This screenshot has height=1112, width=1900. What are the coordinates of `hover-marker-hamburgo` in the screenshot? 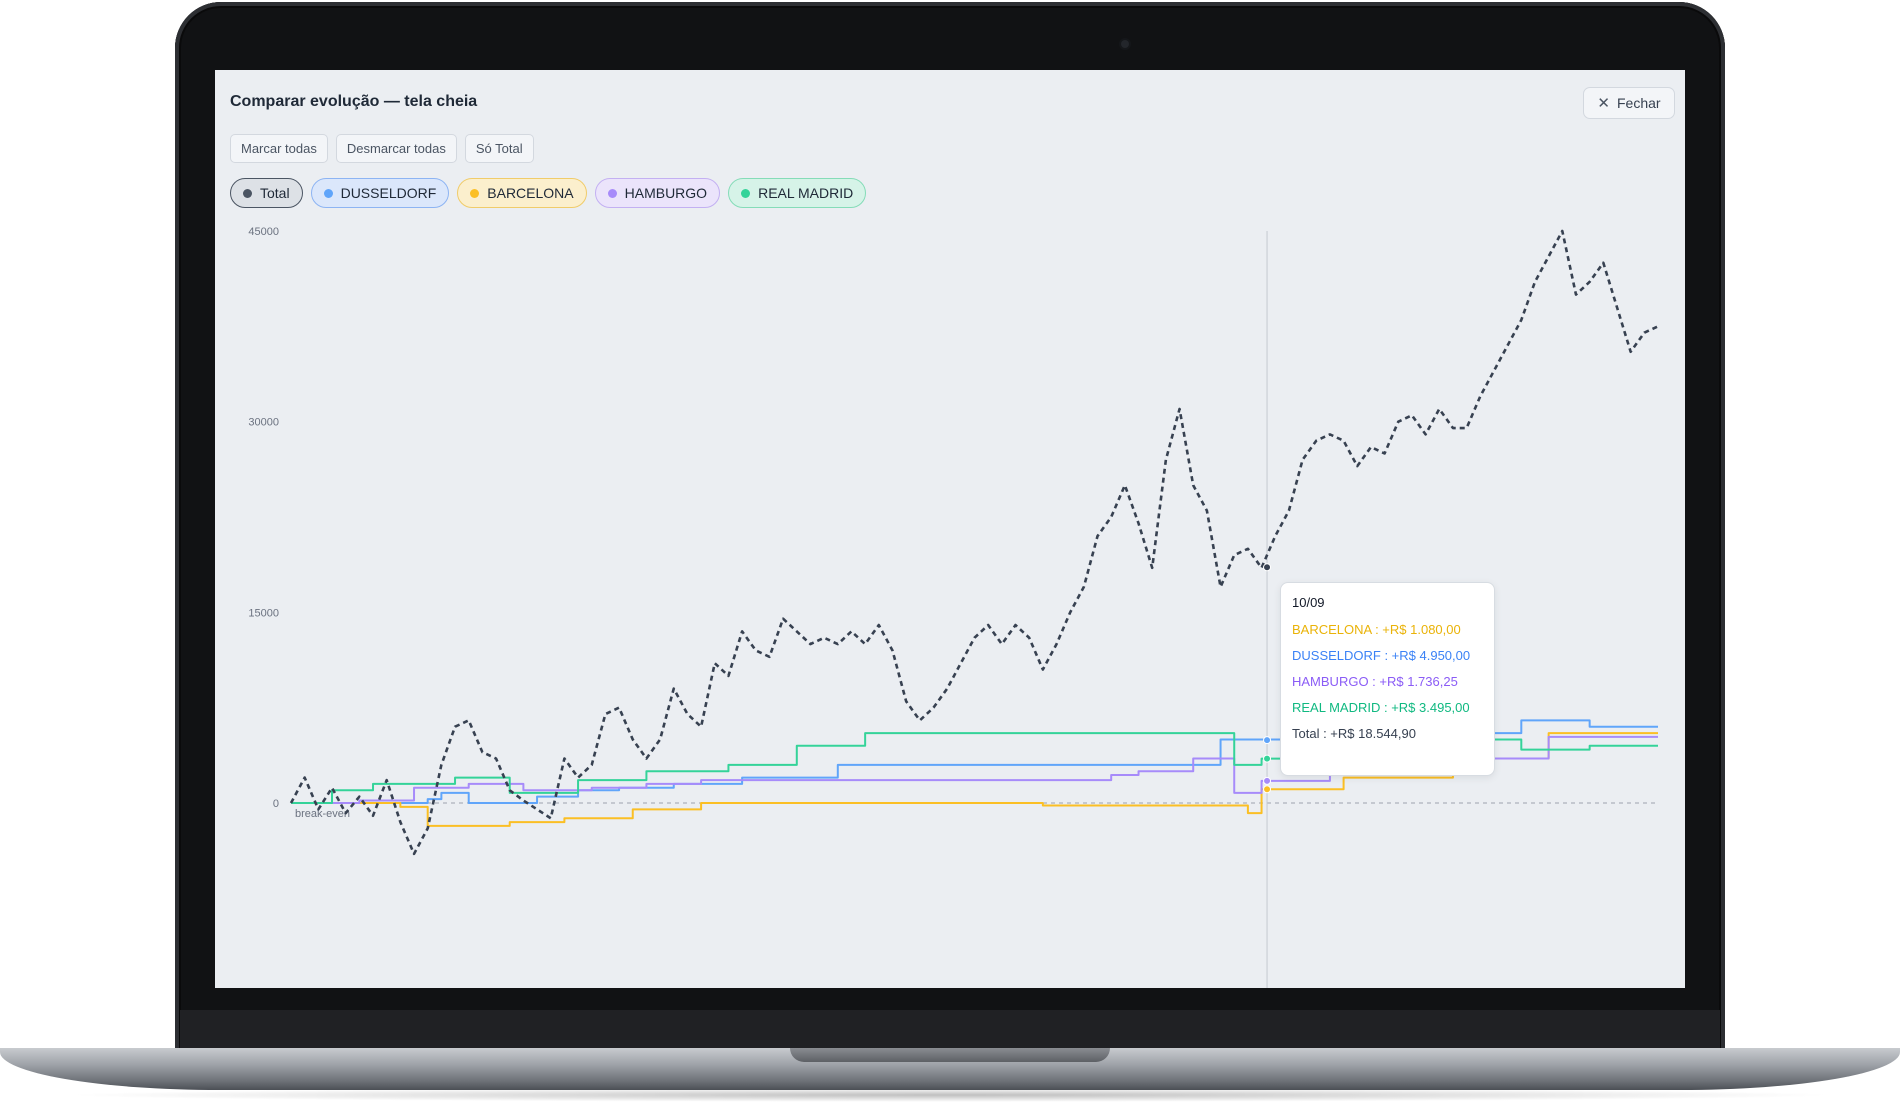 It's located at (1267, 780).